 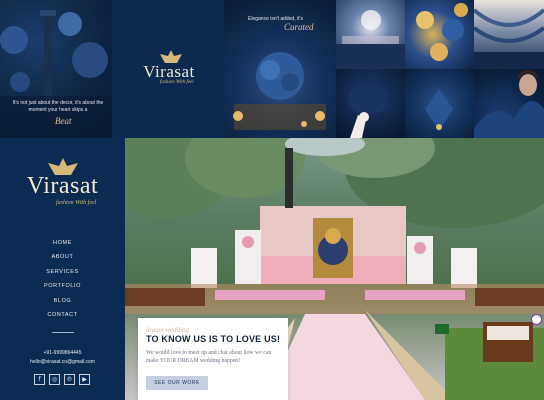 What do you see at coordinates (54, 379) in the screenshot?
I see `instagram-icon: ◎` at bounding box center [54, 379].